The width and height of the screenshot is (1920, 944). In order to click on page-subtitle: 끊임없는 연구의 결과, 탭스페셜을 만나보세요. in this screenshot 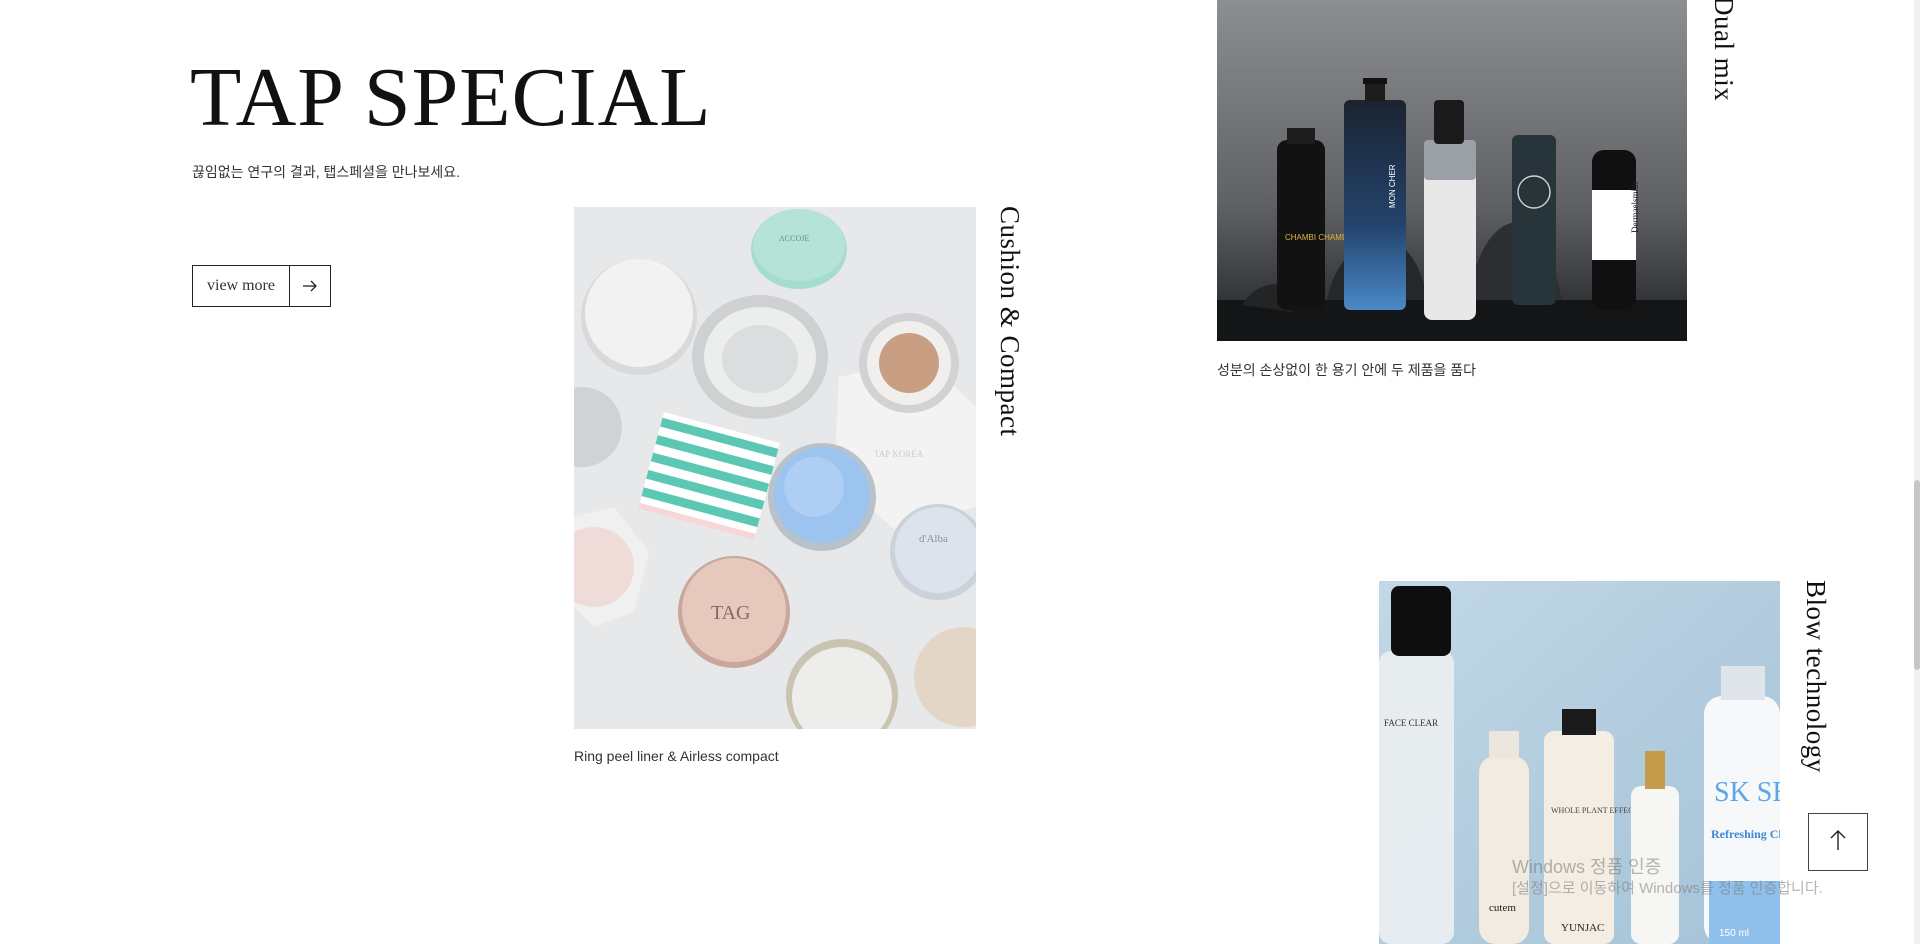, I will do `click(326, 172)`.